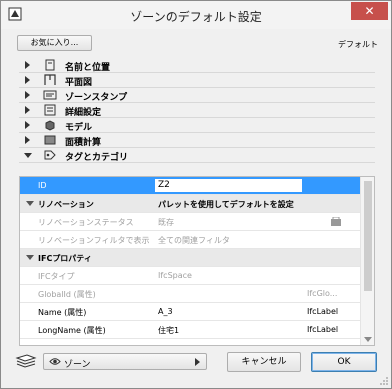 This screenshot has width=392, height=389. I want to click on area-calc-icon, so click(50, 140).